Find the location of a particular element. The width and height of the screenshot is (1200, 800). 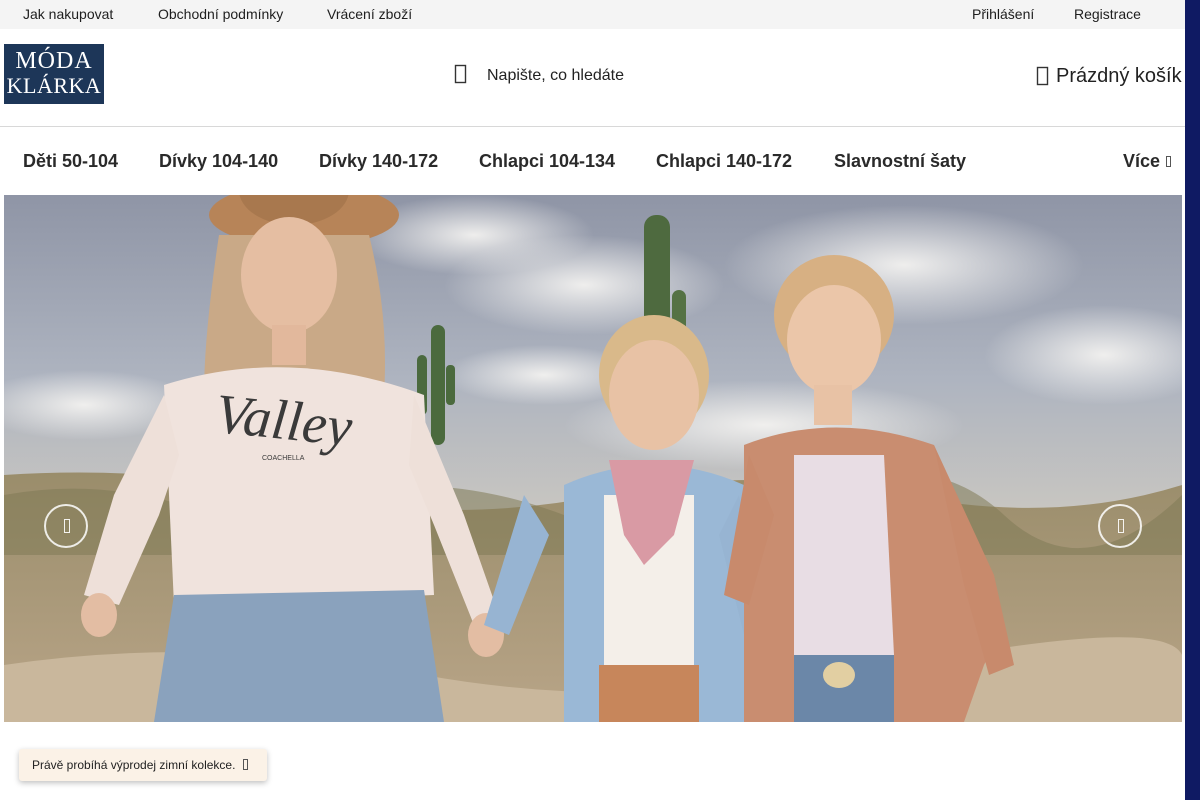

logo-line-1: MÓDA is located at coordinates (54, 61).